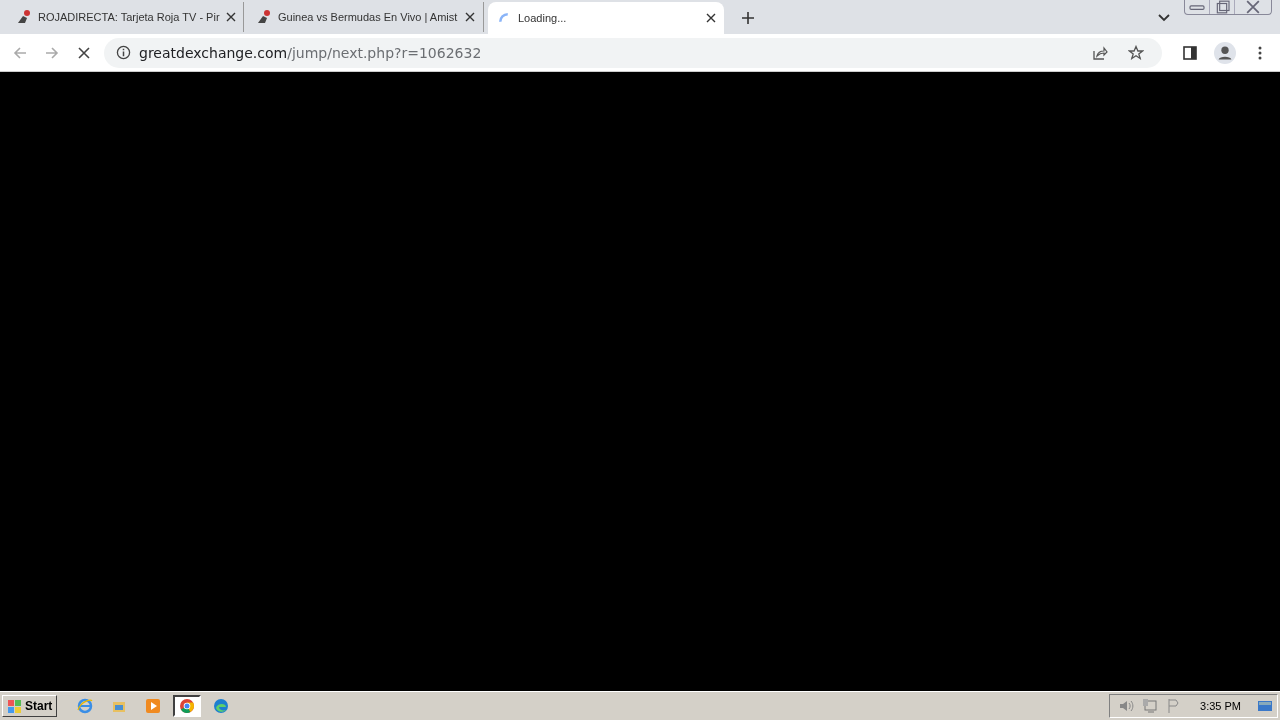 This screenshot has height=720, width=1280. I want to click on show-desktop-icon, so click(1265, 706).